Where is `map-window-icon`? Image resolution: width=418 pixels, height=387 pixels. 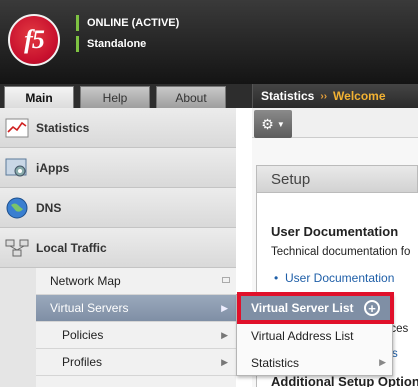
map-window-icon is located at coordinates (226, 280).